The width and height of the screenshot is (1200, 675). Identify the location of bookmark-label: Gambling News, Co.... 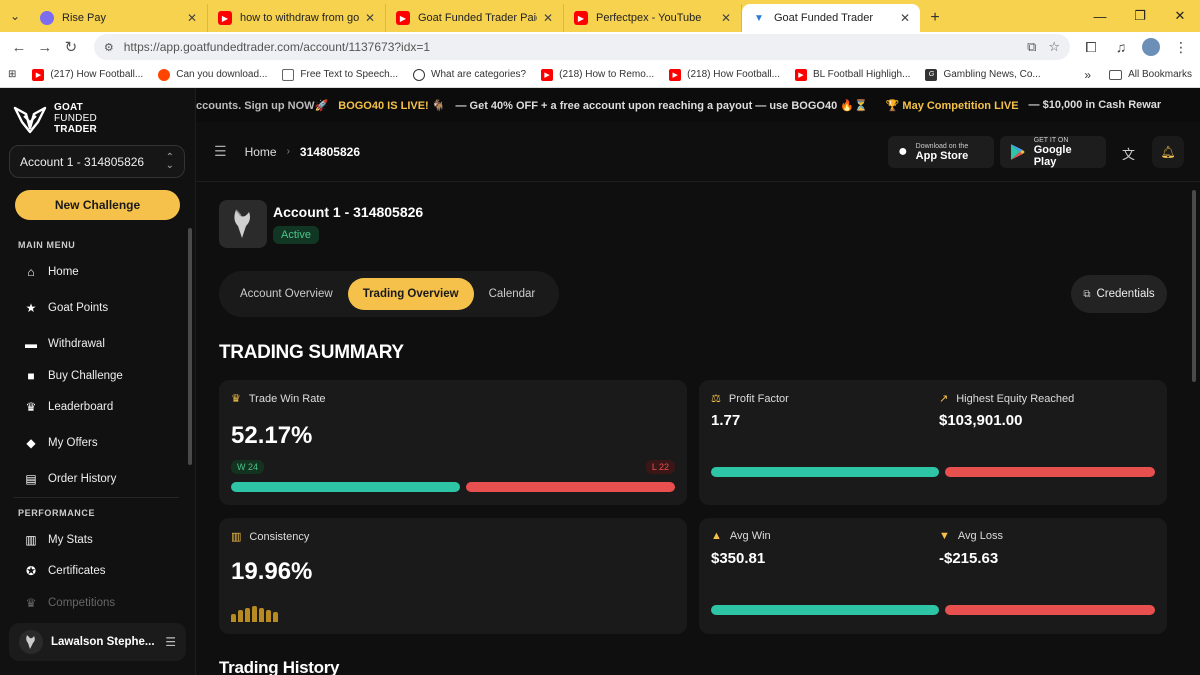
(992, 74).